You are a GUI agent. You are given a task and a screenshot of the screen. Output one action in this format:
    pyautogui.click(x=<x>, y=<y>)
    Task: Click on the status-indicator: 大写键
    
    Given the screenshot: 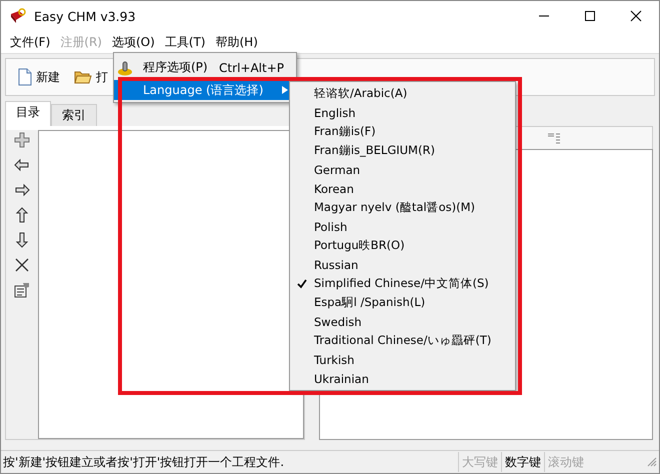 What is the action you would take?
    pyautogui.click(x=479, y=462)
    